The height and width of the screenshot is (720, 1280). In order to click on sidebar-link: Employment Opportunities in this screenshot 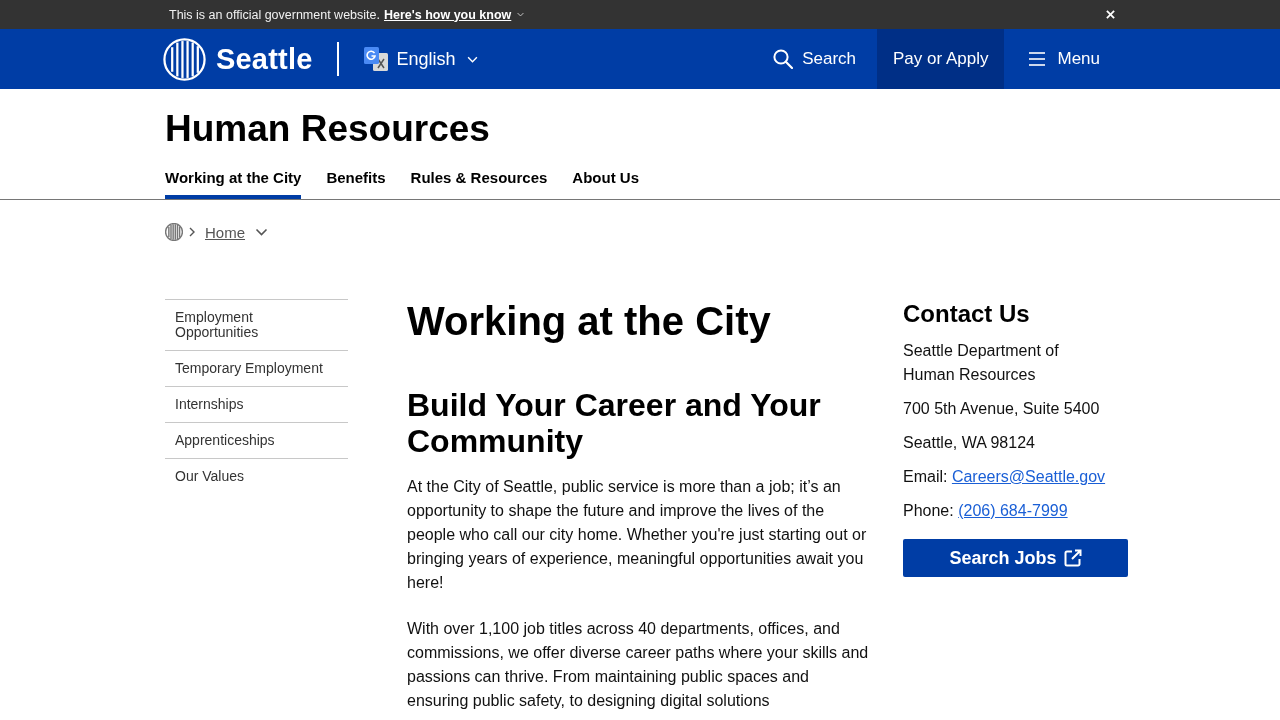, I will do `click(256, 324)`.